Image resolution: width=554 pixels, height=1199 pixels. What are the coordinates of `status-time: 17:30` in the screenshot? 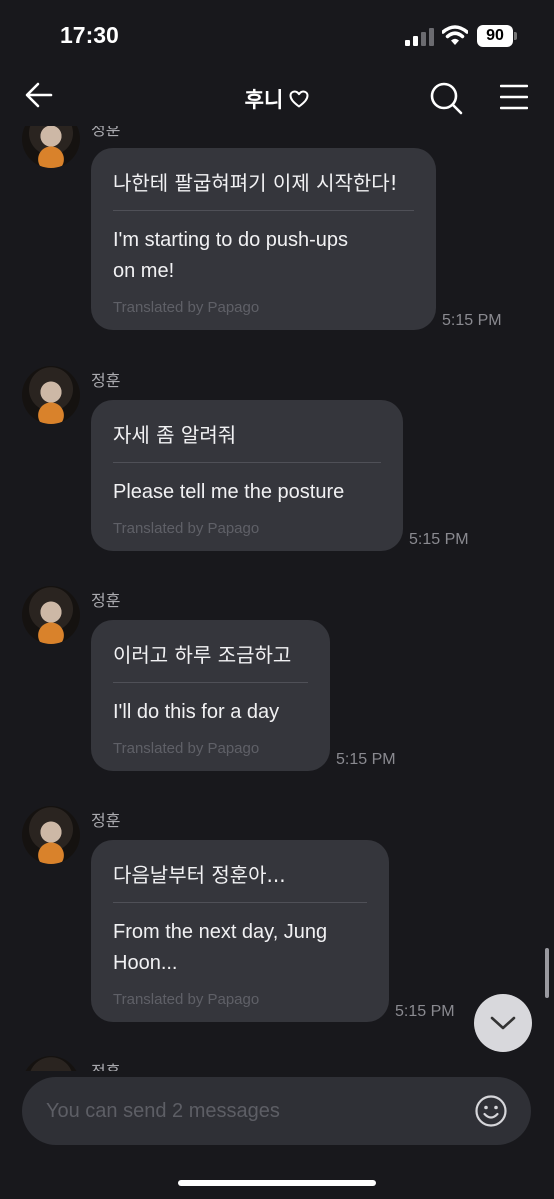 It's located at (89, 35).